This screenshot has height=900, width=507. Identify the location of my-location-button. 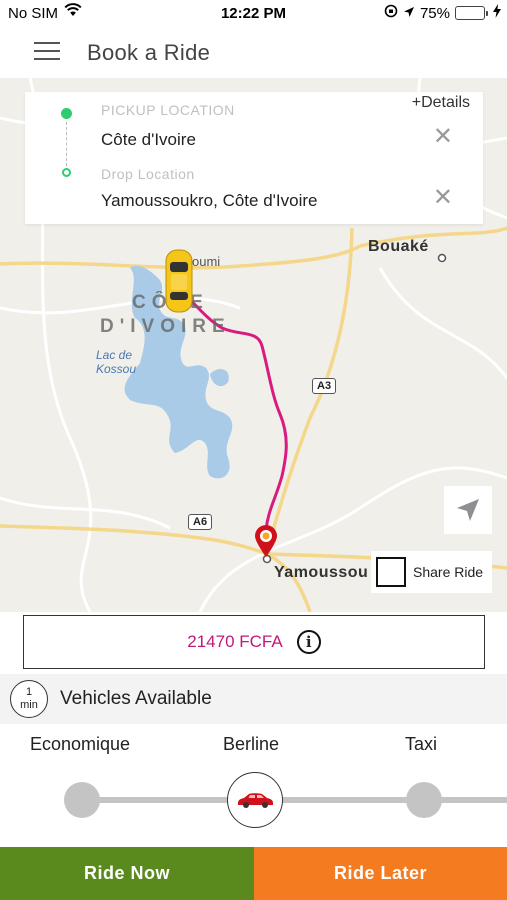
(468, 510).